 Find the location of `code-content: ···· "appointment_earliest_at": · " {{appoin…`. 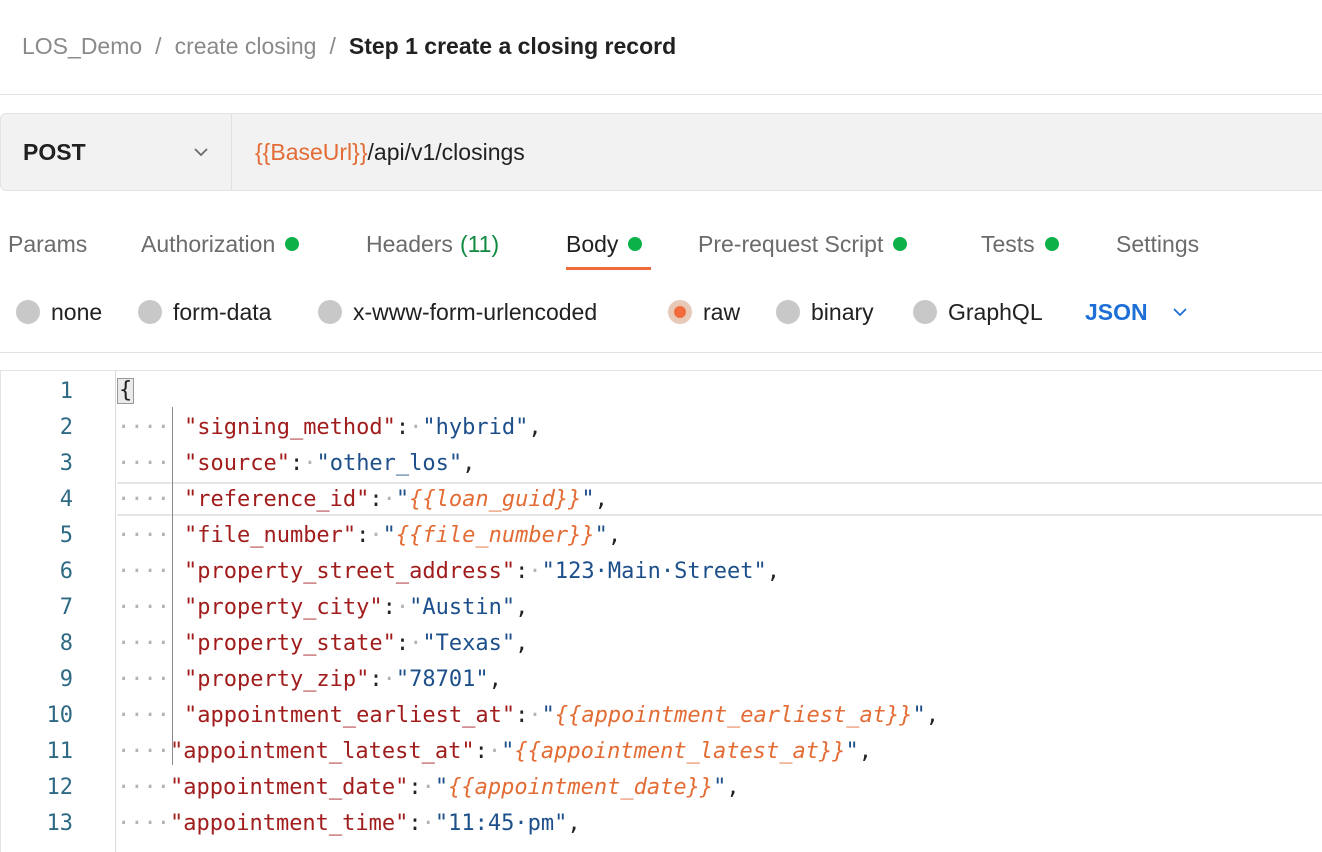

code-content: ···· "appointment_earliest_at": · " {{appoin… is located at coordinates (528, 715).